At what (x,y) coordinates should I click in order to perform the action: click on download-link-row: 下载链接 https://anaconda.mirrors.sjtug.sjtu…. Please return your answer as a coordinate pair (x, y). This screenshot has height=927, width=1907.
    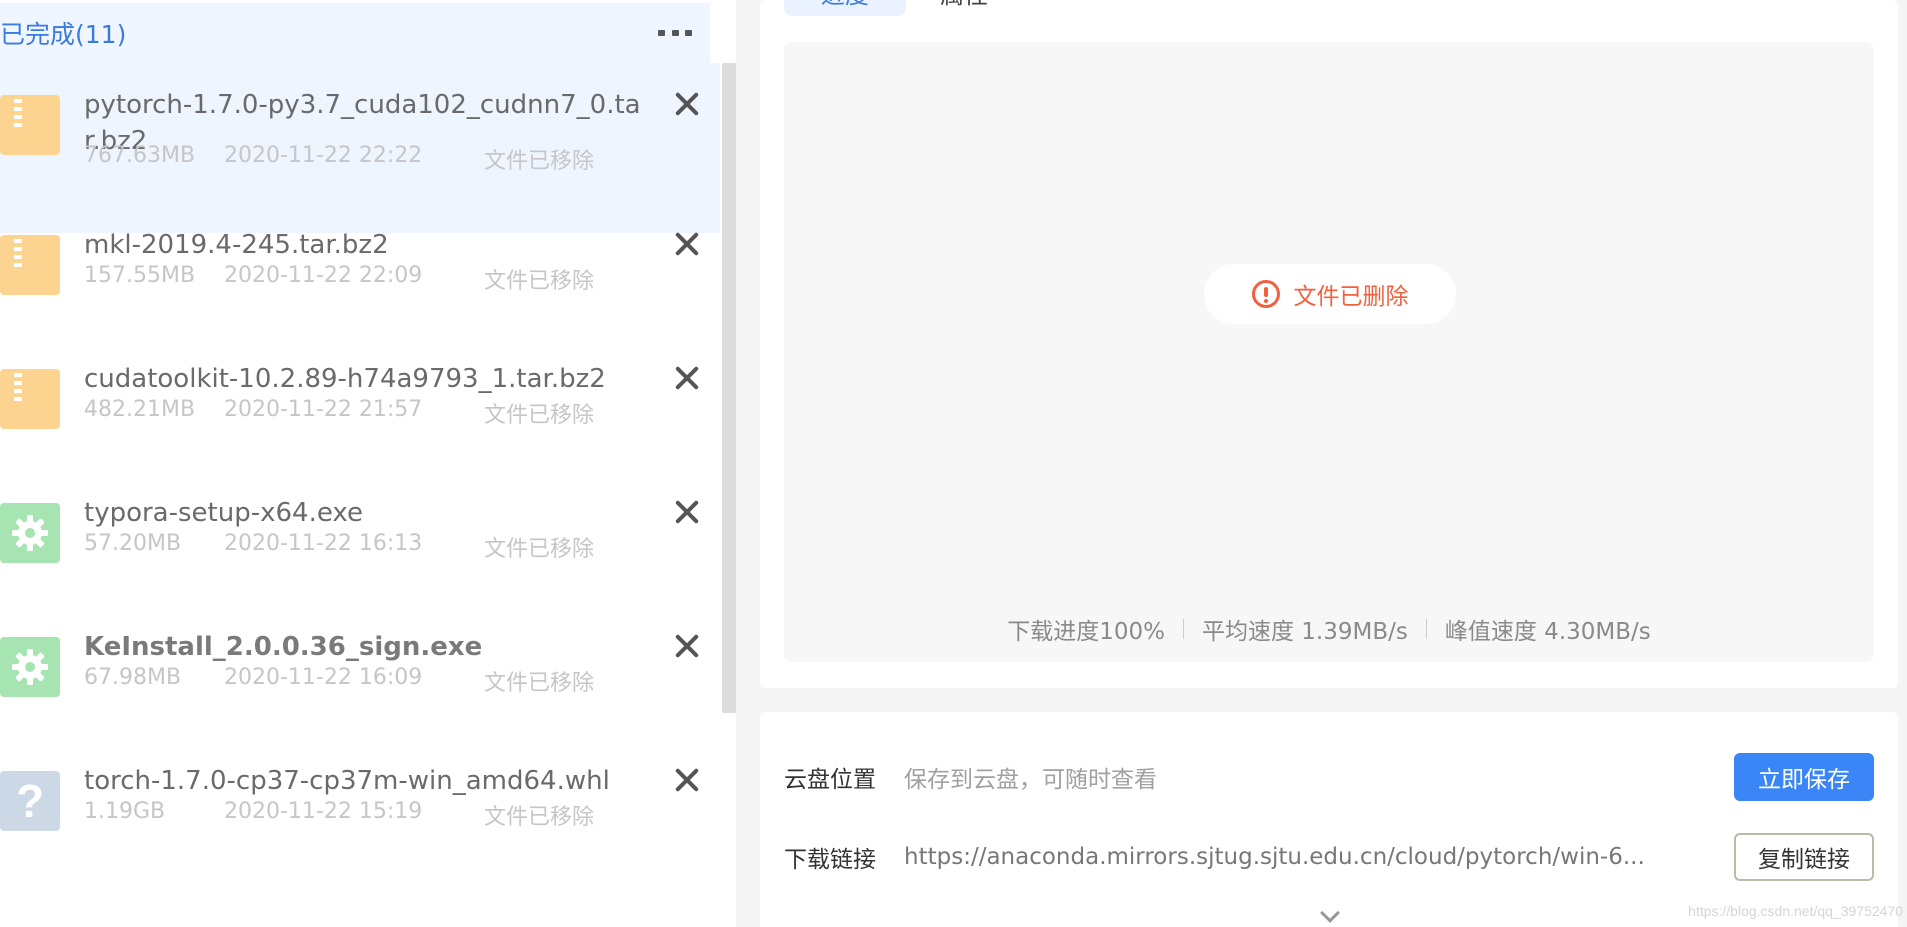
    Looking at the image, I should click on (1329, 857).